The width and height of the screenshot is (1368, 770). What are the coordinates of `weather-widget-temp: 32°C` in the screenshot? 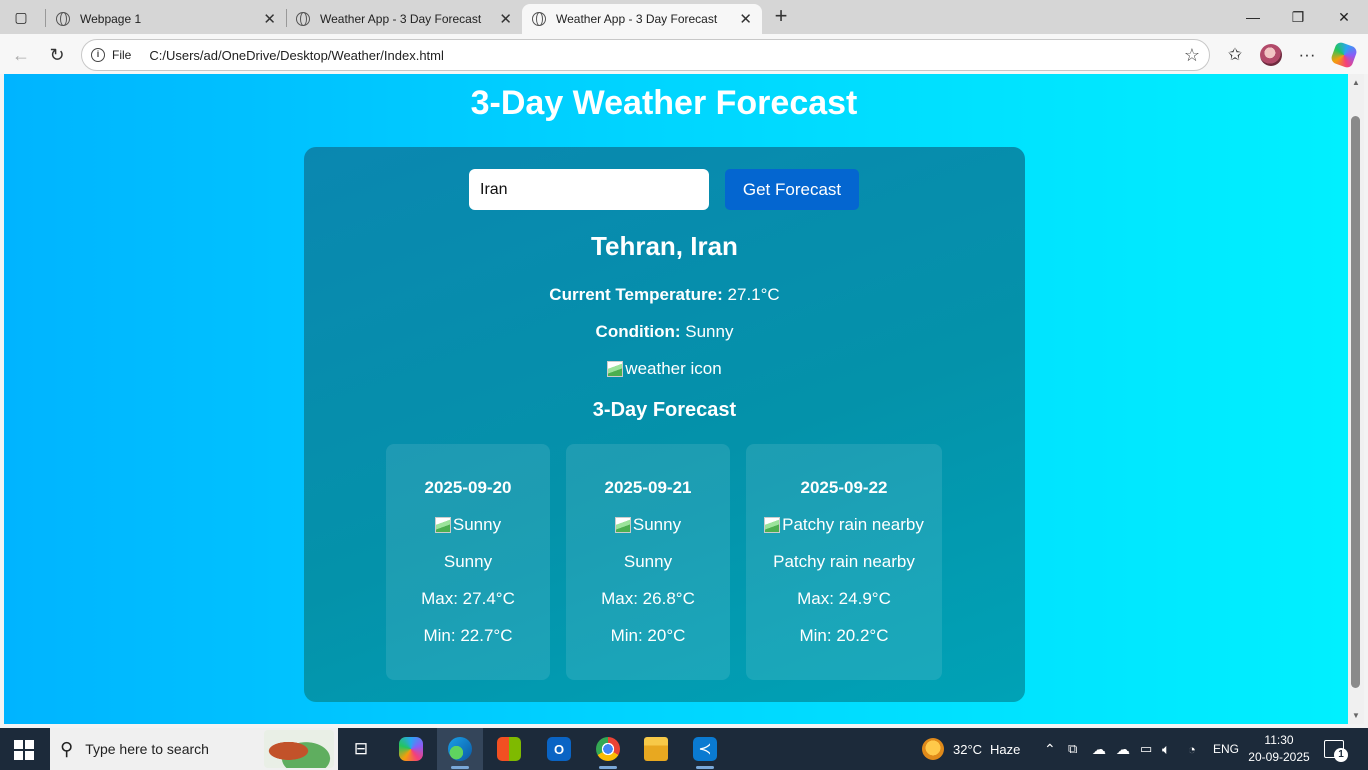 It's located at (968, 749).